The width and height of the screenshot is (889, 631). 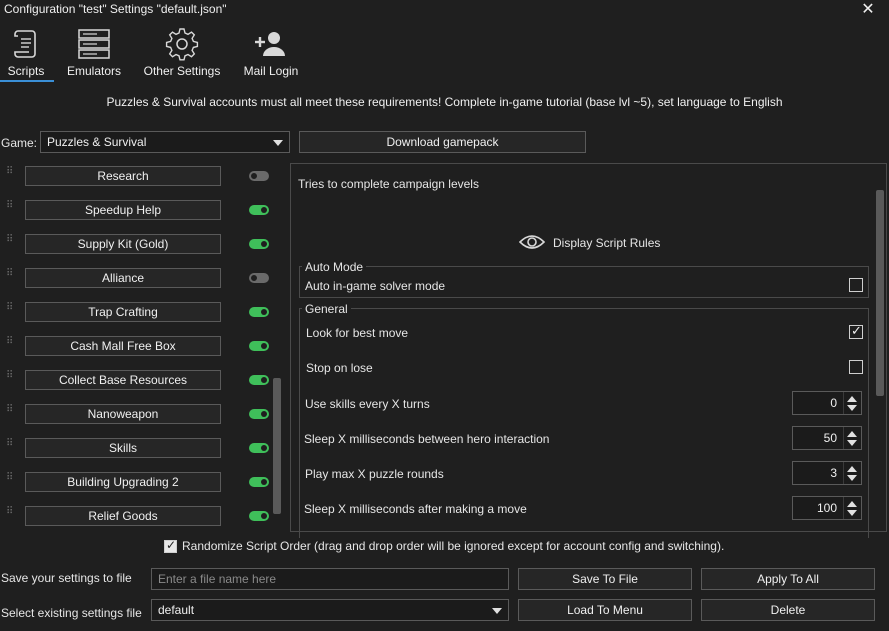 I want to click on randomize-checkbox, so click(x=170, y=545).